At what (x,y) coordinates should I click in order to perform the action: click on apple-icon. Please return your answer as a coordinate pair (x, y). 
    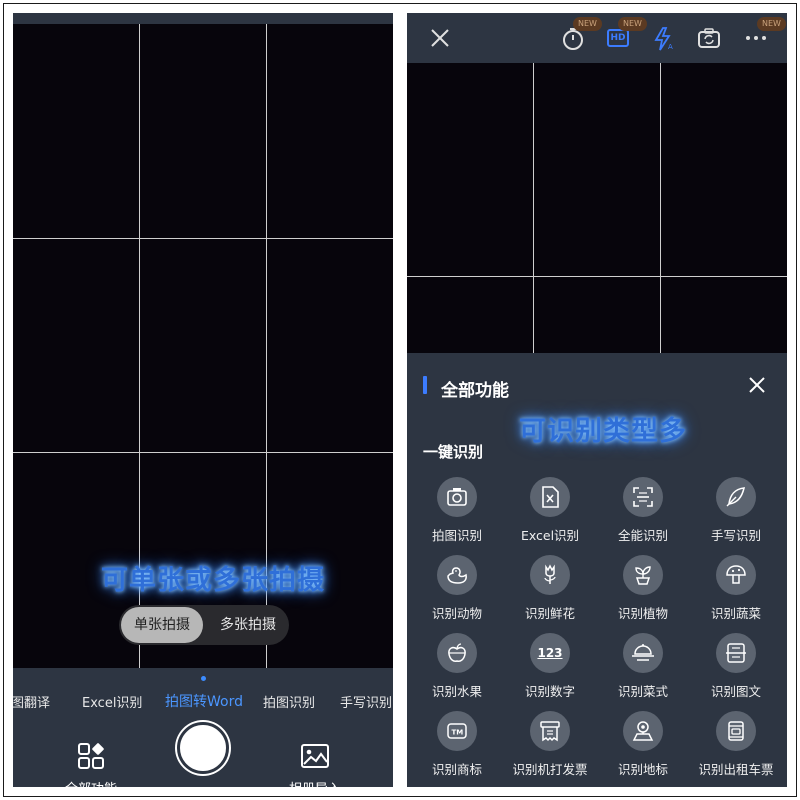
    Looking at the image, I should click on (457, 653).